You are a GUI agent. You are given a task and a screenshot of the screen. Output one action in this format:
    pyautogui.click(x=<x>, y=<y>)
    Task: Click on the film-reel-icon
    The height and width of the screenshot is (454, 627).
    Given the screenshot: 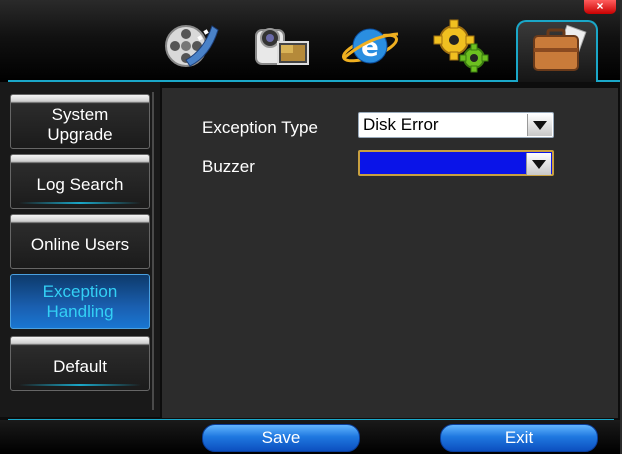 What is the action you would take?
    pyautogui.click(x=191, y=45)
    